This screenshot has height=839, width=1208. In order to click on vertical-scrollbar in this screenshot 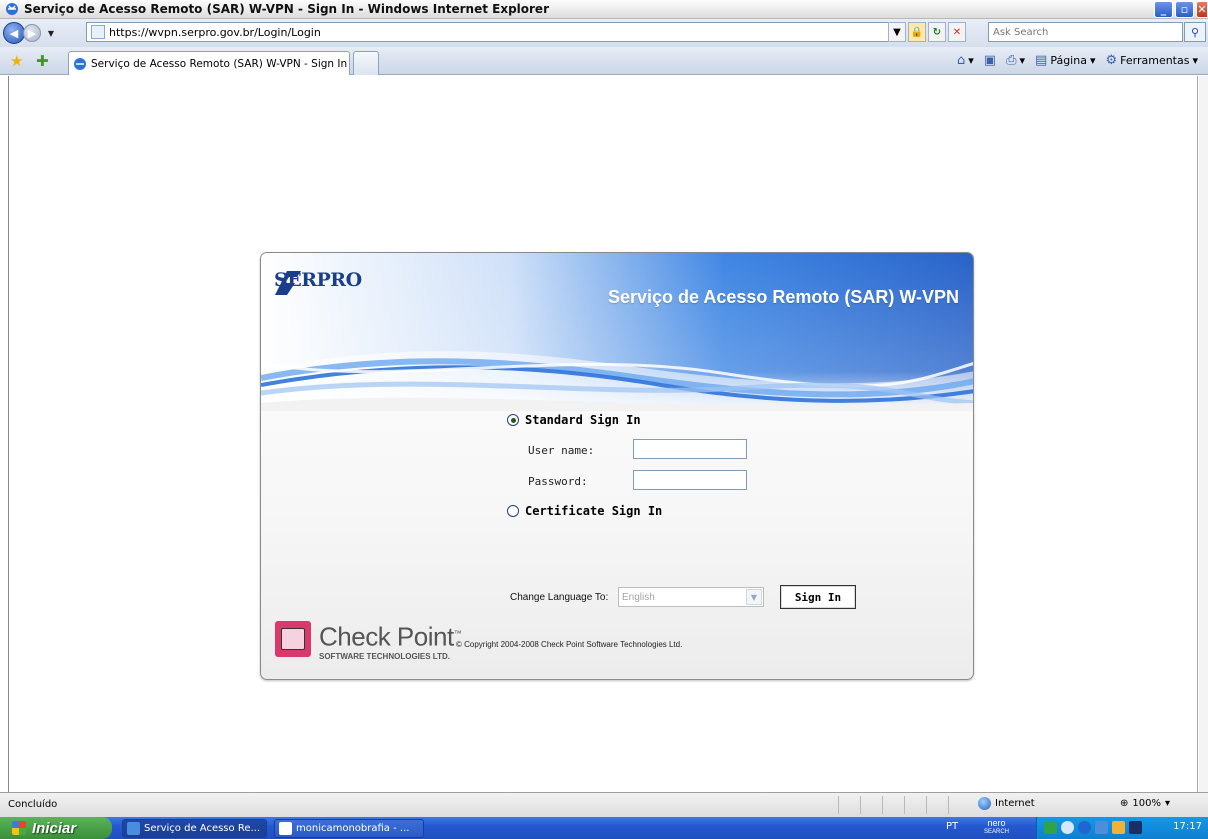, I will do `click(1203, 434)`.